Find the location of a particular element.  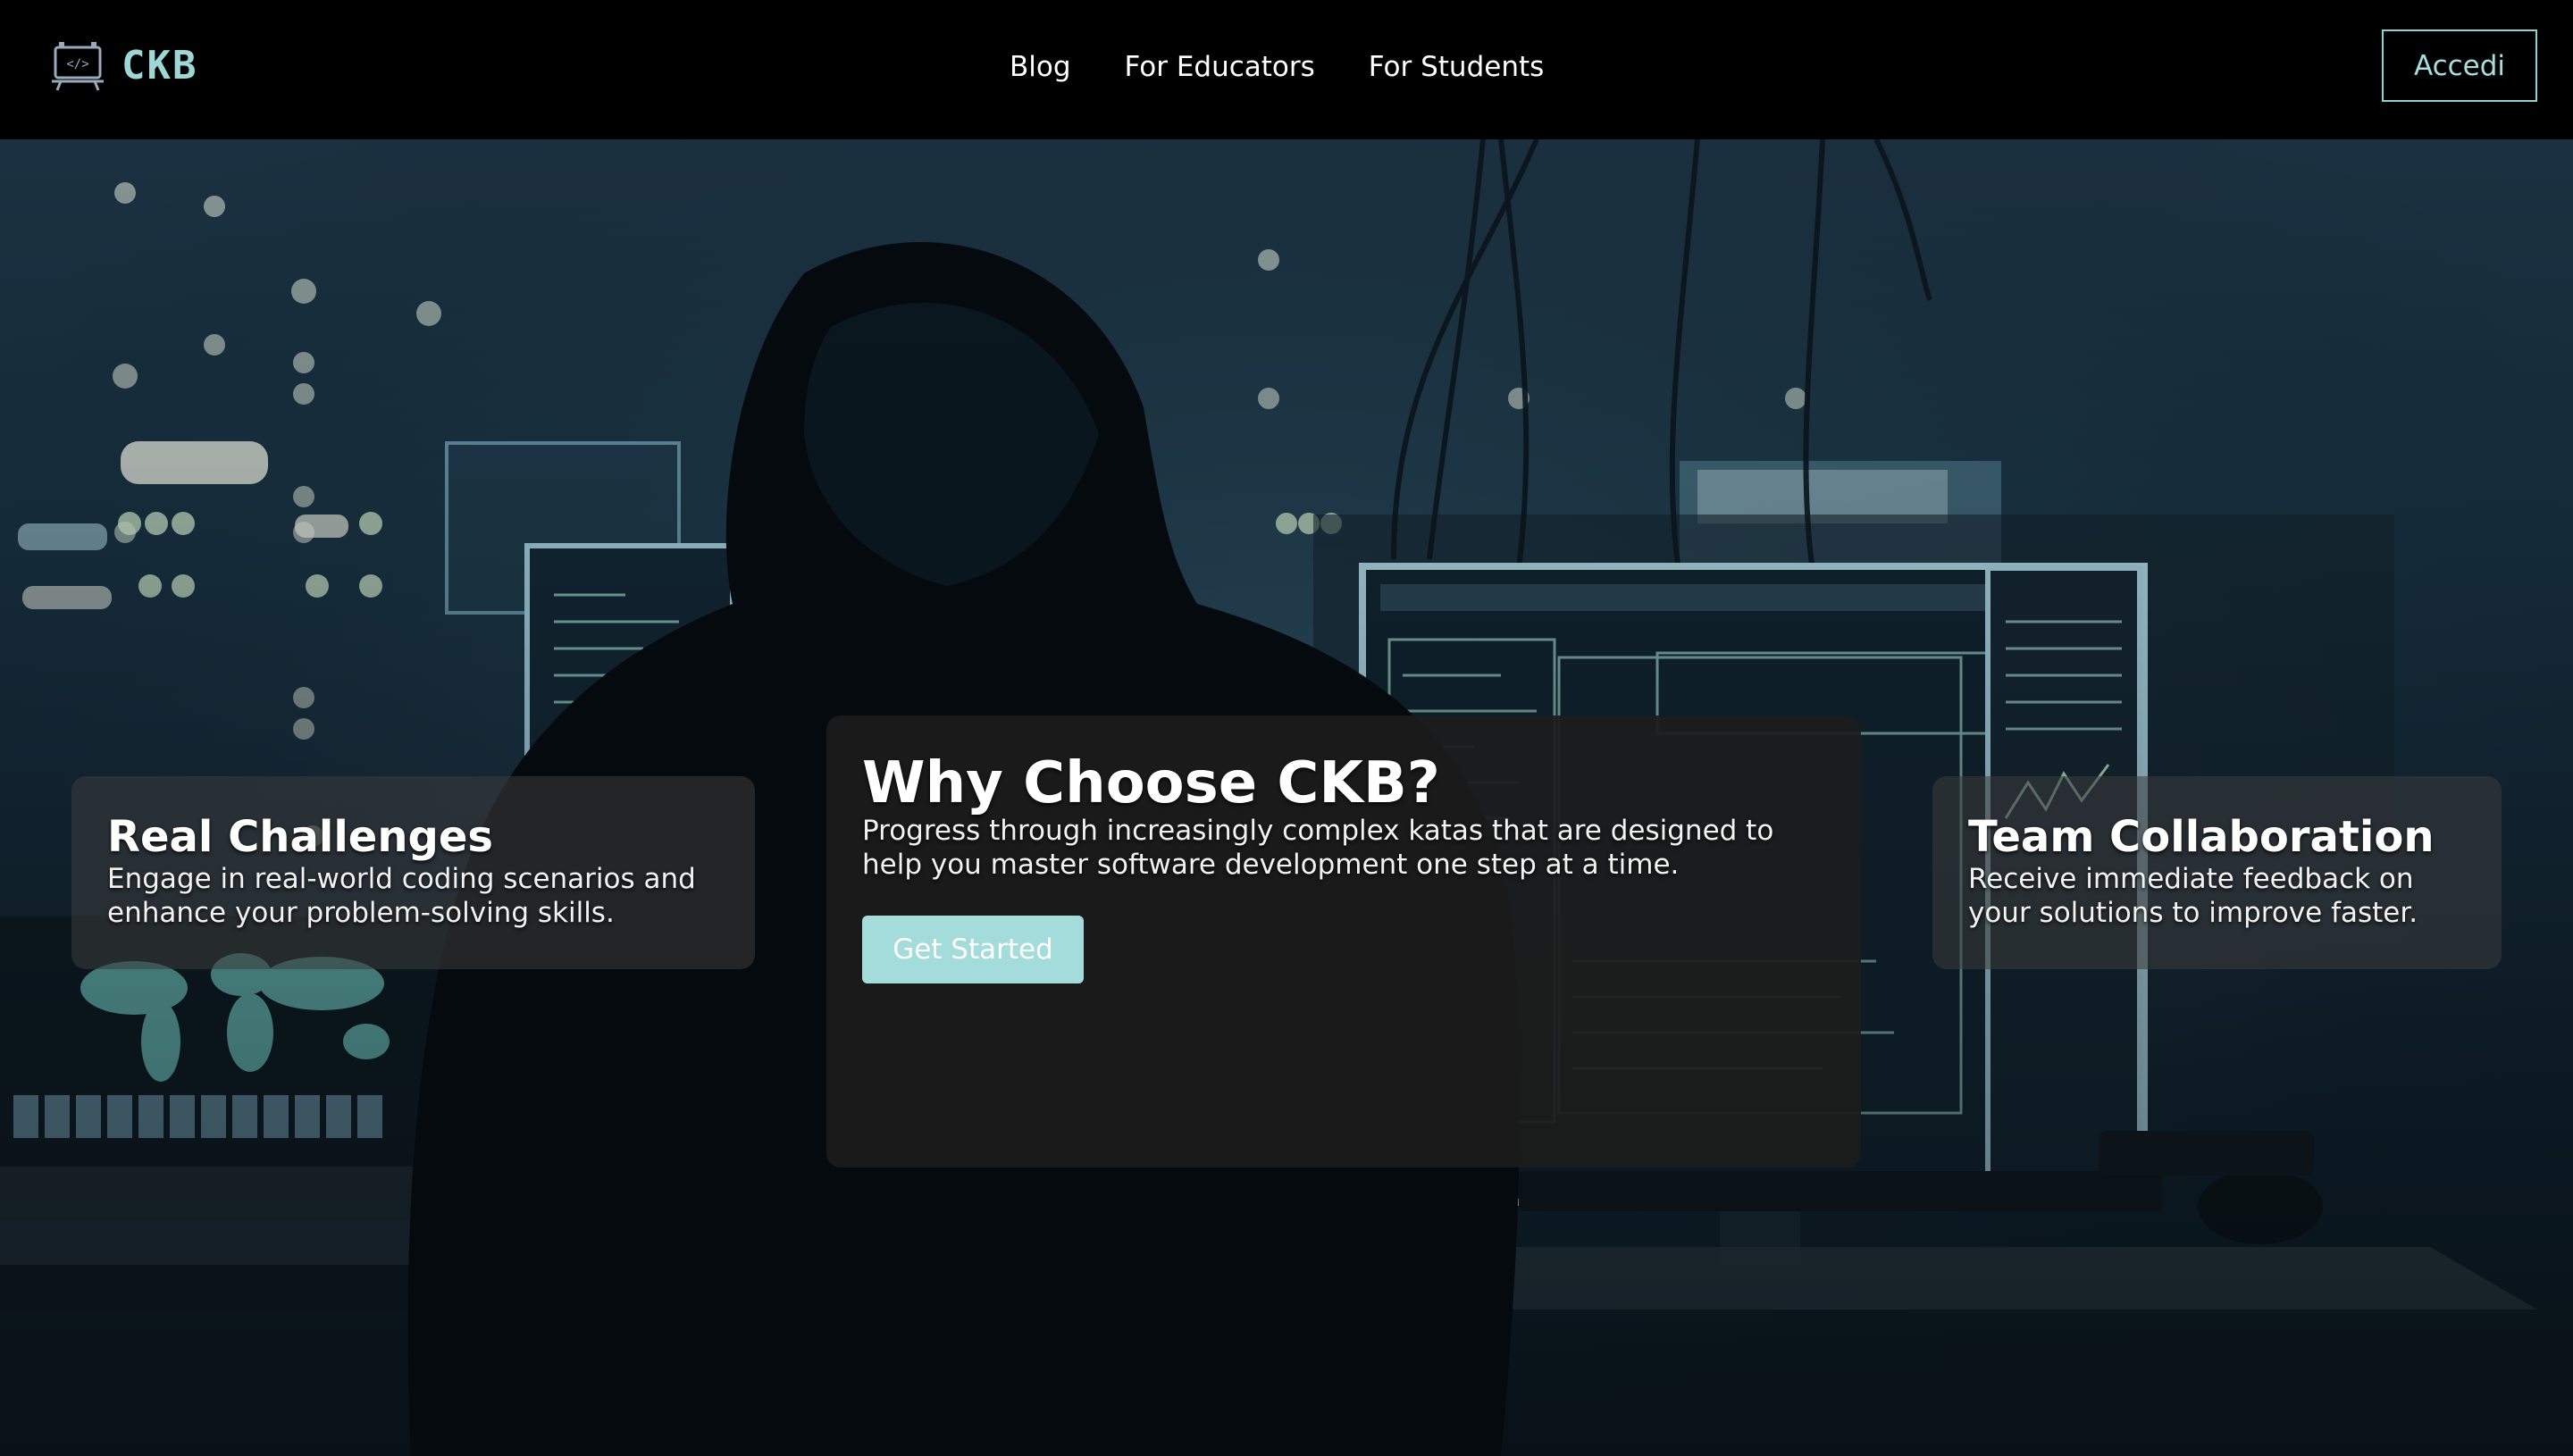

nav-link-students: For Students is located at coordinates (1456, 67).